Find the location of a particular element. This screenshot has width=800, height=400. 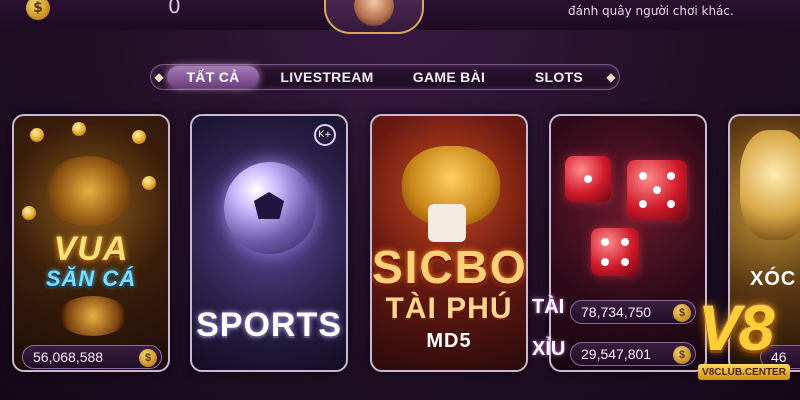

tab-all: TẤT CẢ is located at coordinates (213, 77).